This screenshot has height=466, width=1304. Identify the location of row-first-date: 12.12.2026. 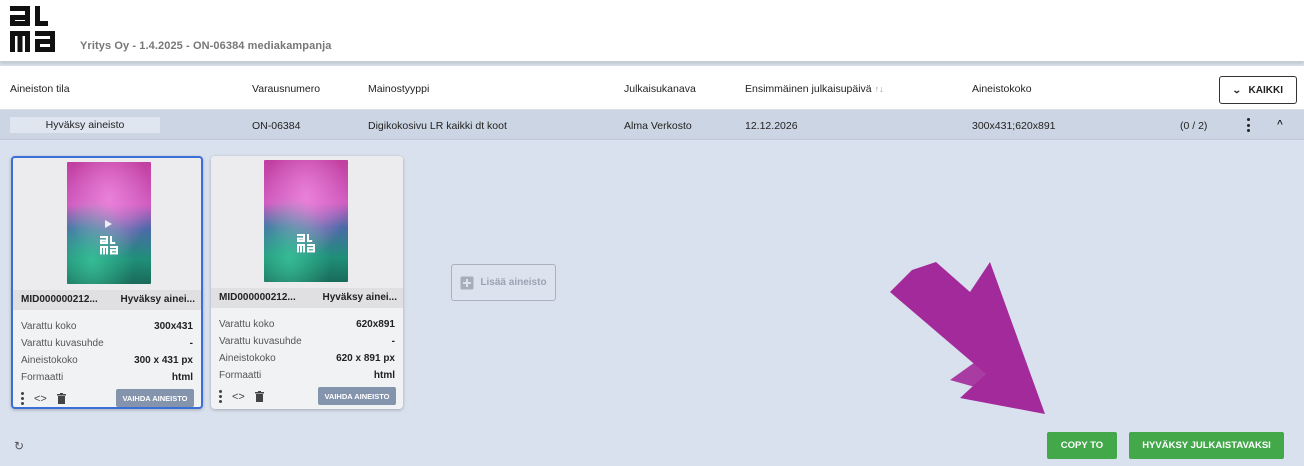
(771, 126).